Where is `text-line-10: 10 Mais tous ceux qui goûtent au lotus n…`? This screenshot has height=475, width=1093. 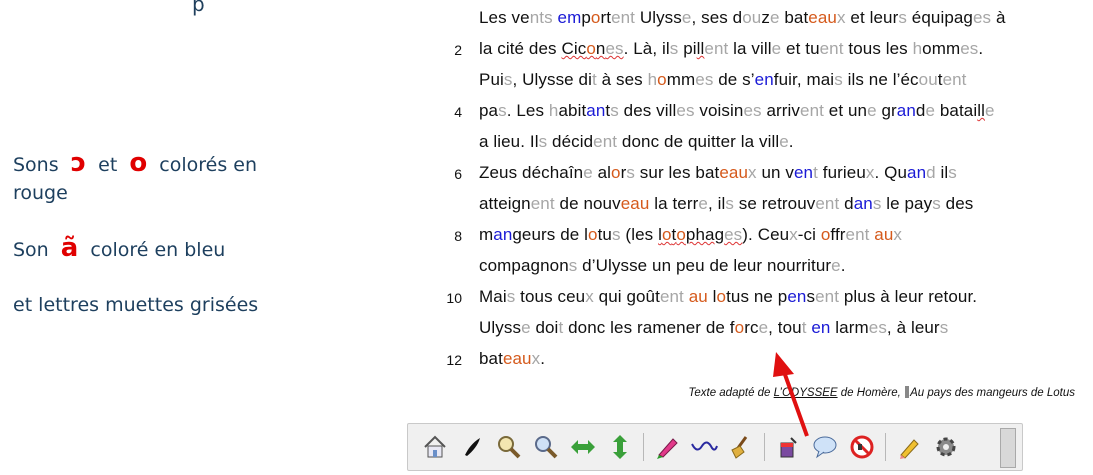
text-line-10: 10 Mais tous ceux qui goûtent au lotus n… is located at coordinates (760, 298).